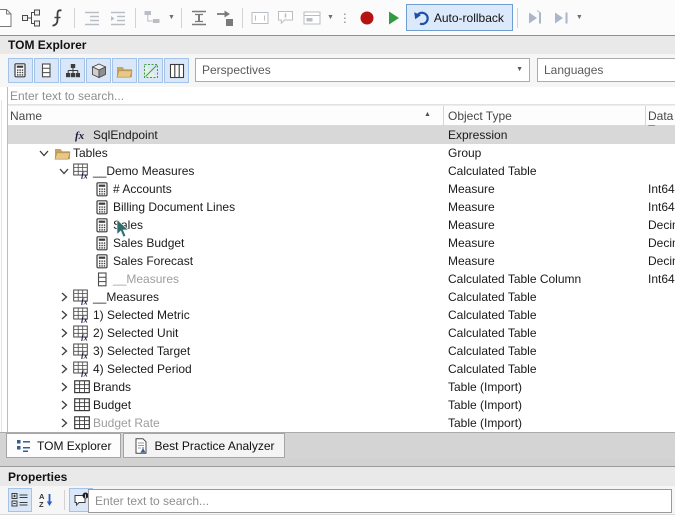 This screenshot has height=521, width=675. What do you see at coordinates (199, 18) in the screenshot?
I see `align-stack-icon` at bounding box center [199, 18].